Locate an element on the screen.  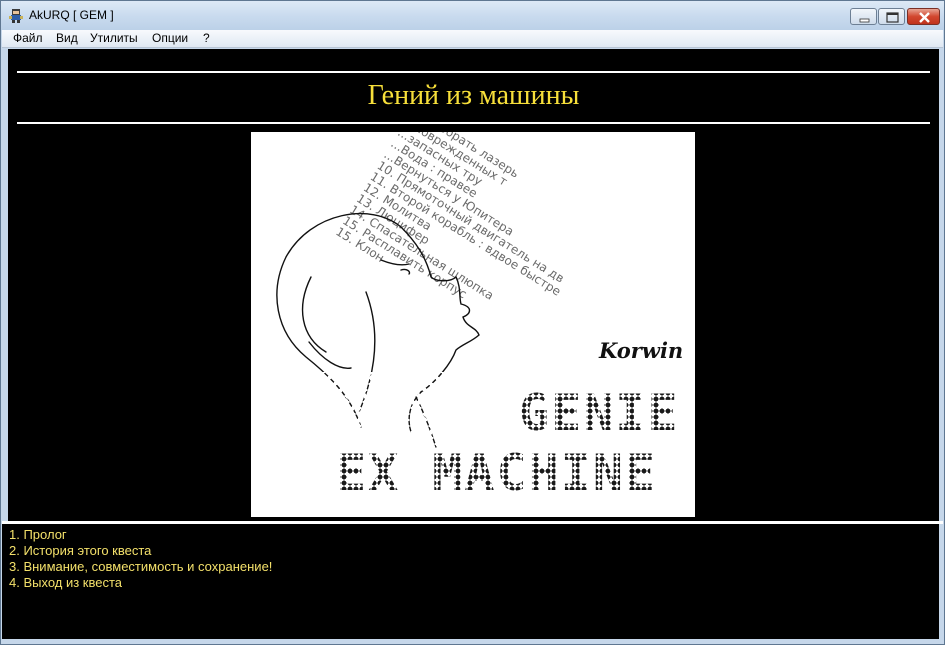
window-title: AkURQ [ GEM ] is located at coordinates (71, 15).